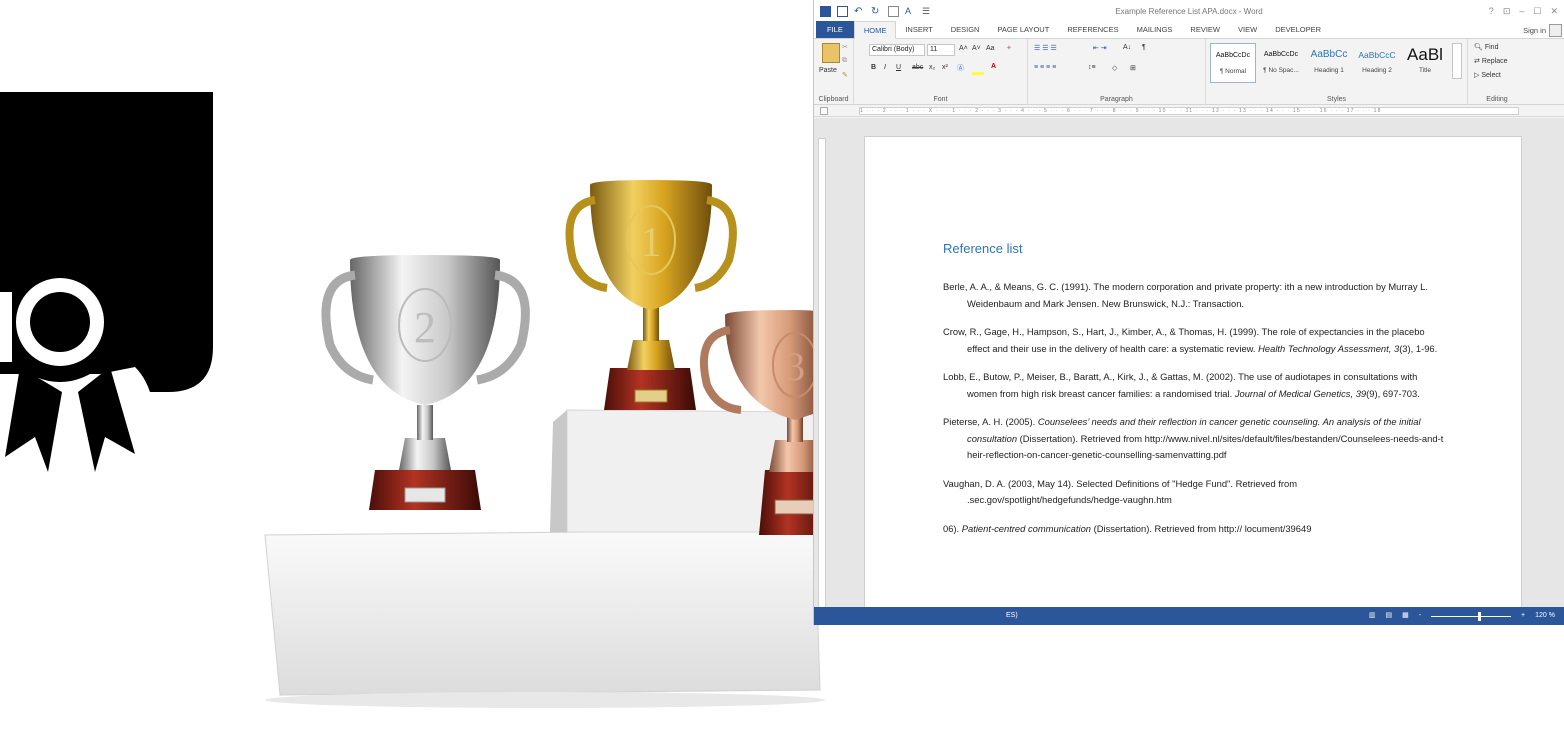 This screenshot has width=1564, height=756. Describe the element at coordinates (910, 11) in the screenshot. I see `spelling-icon: A` at that location.